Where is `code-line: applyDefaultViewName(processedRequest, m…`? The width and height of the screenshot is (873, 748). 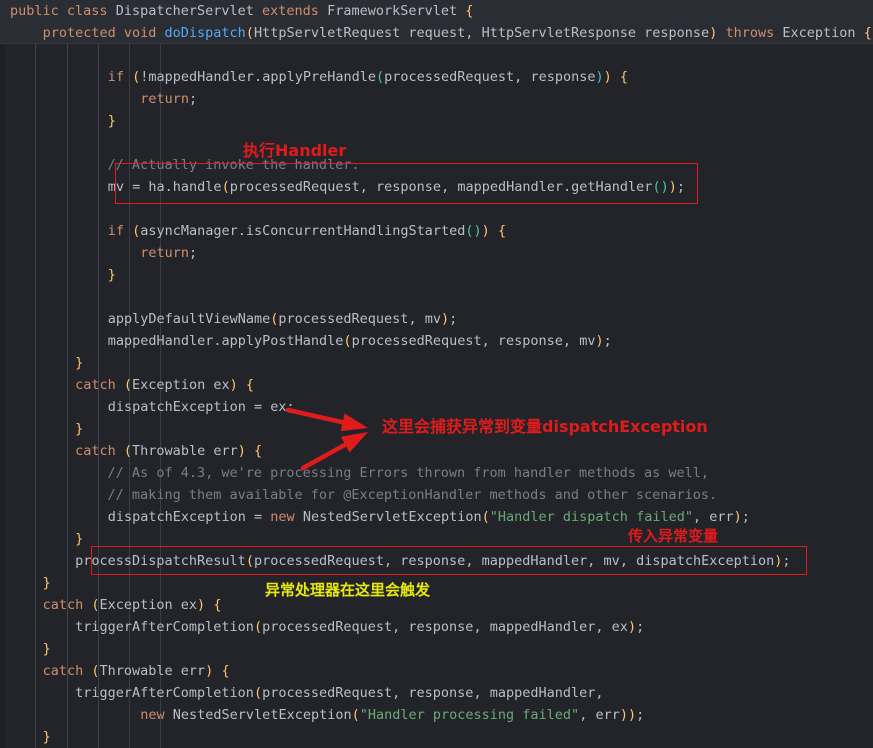 code-line: applyDefaultViewName(processedRequest, m… is located at coordinates (436, 319).